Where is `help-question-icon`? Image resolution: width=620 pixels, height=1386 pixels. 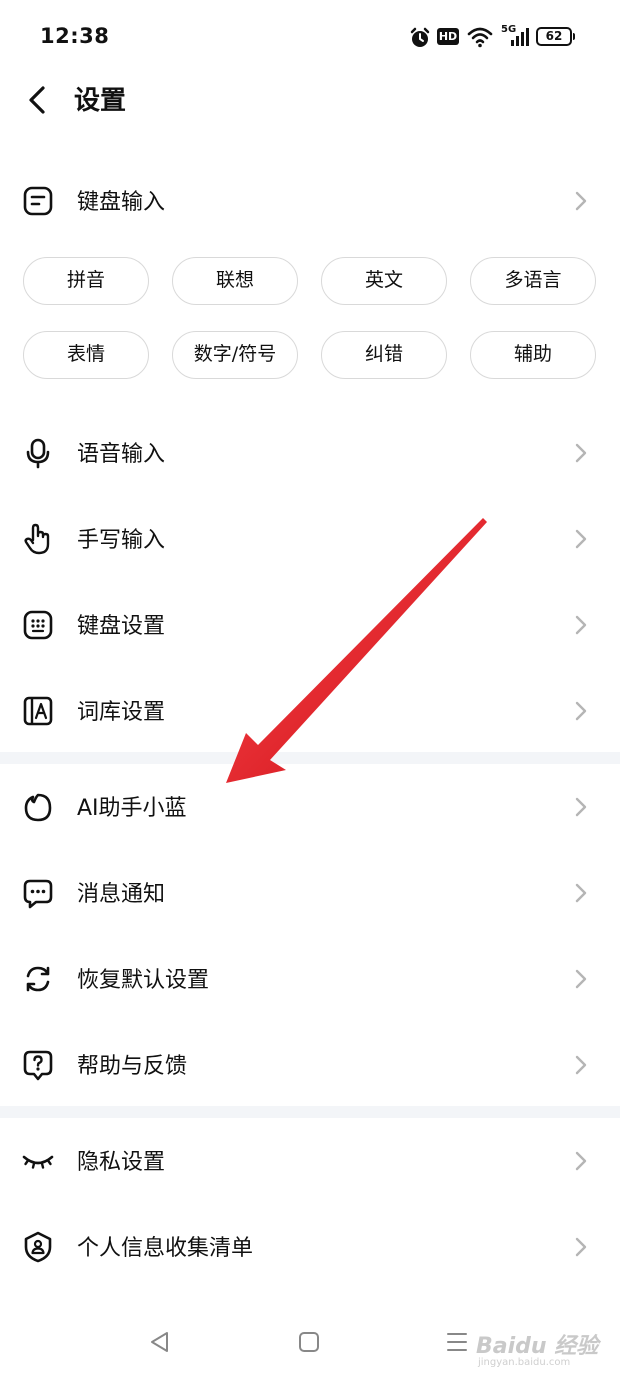 help-question-icon is located at coordinates (38, 1065).